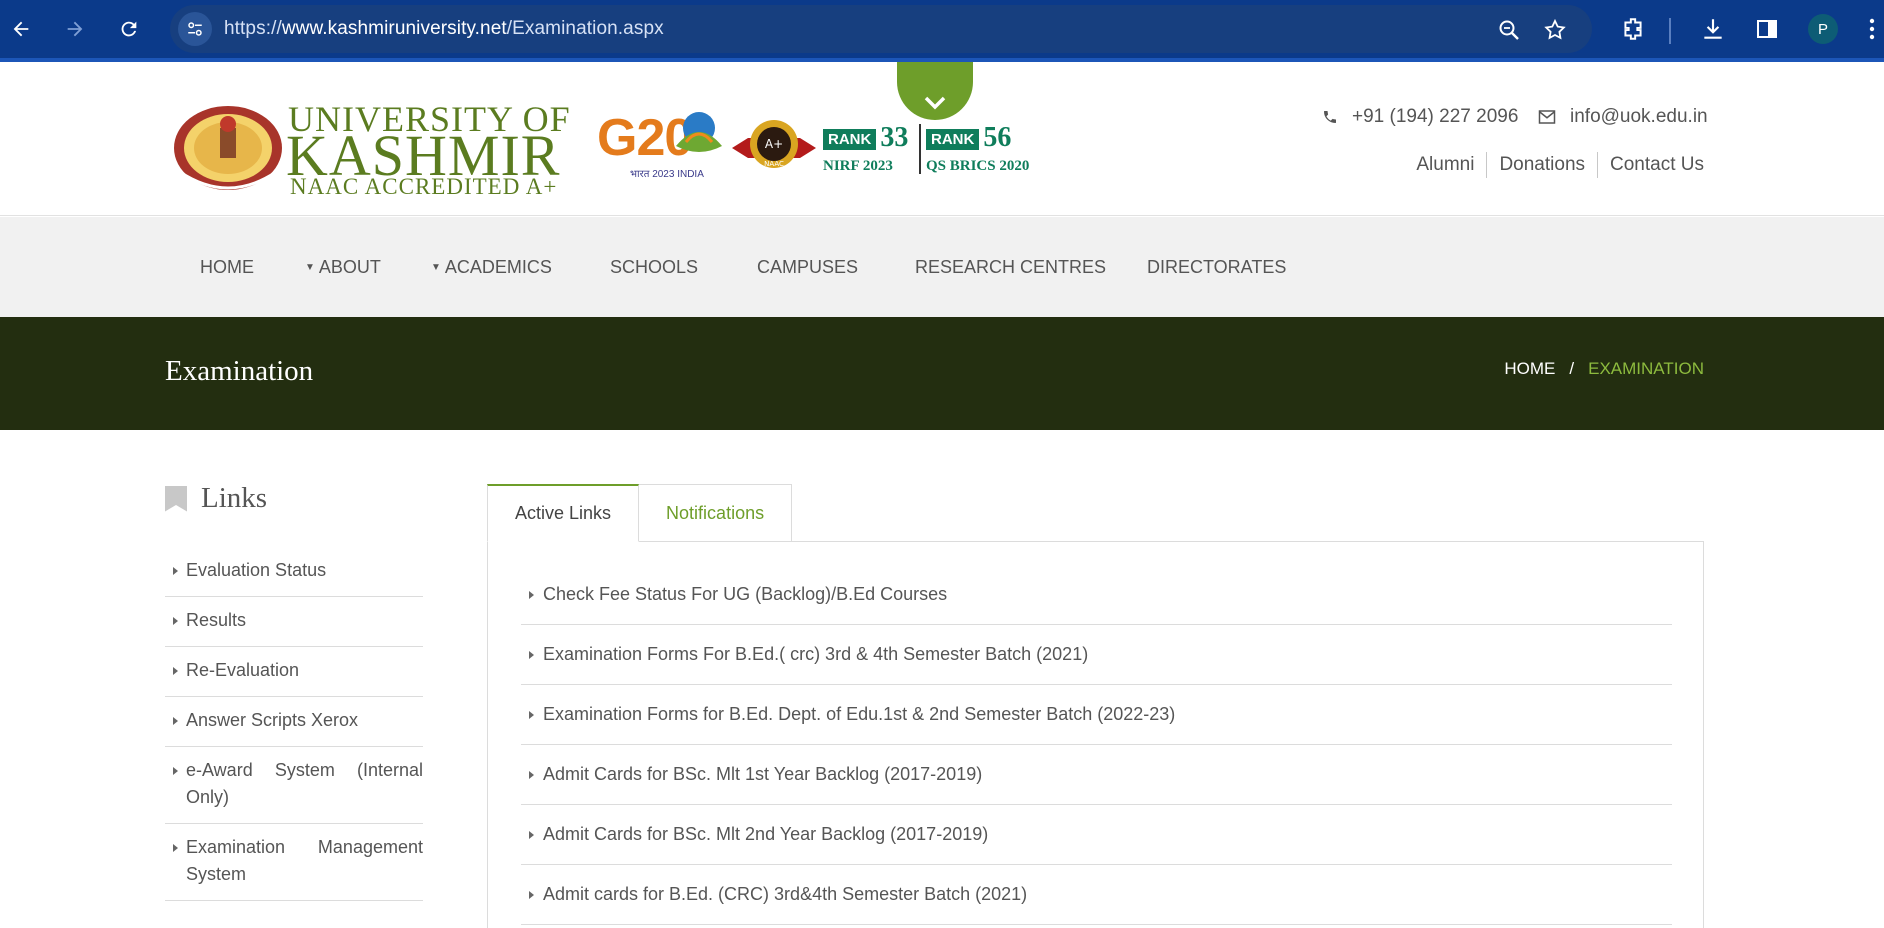  I want to click on page-title-bar: Examination HOME / EXAMINATION, so click(942, 373).